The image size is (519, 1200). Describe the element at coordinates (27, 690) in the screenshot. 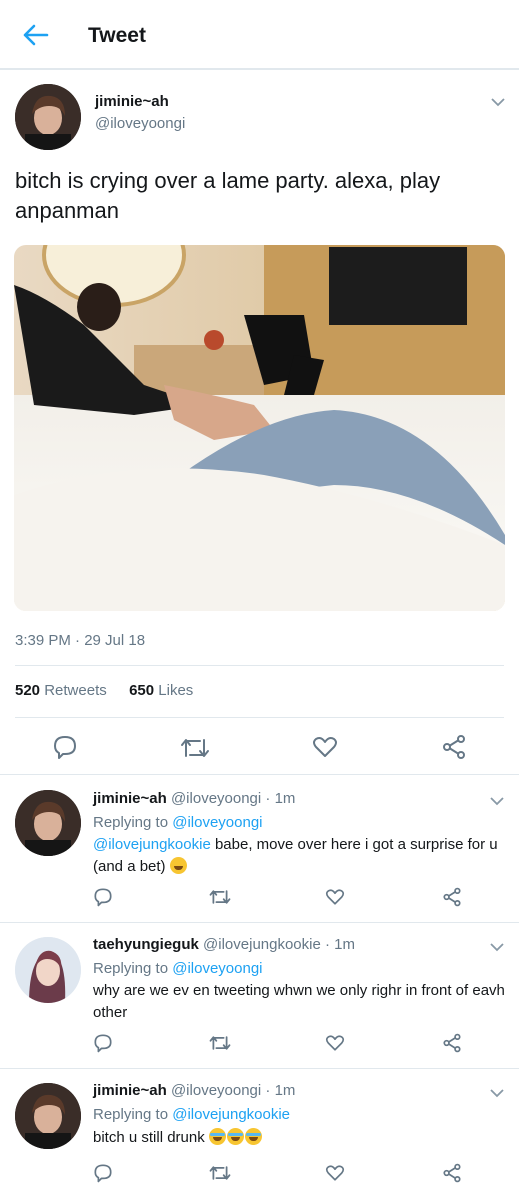

I see `retweet-count: 520` at that location.